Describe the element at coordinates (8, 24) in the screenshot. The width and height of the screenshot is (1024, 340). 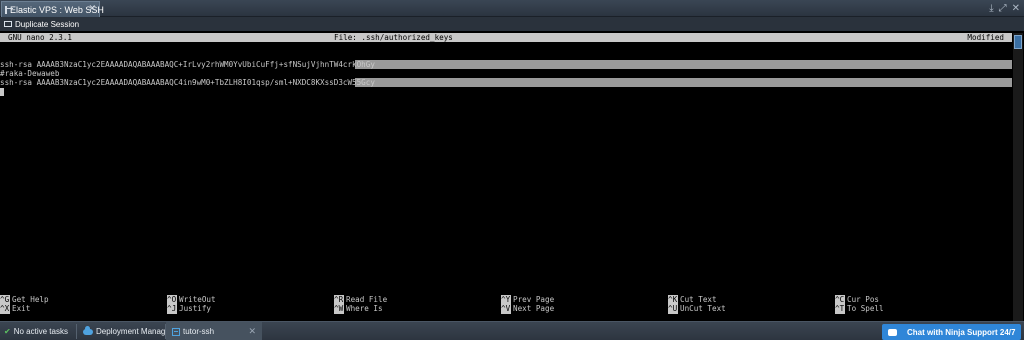
I see `duplicate-icon` at that location.